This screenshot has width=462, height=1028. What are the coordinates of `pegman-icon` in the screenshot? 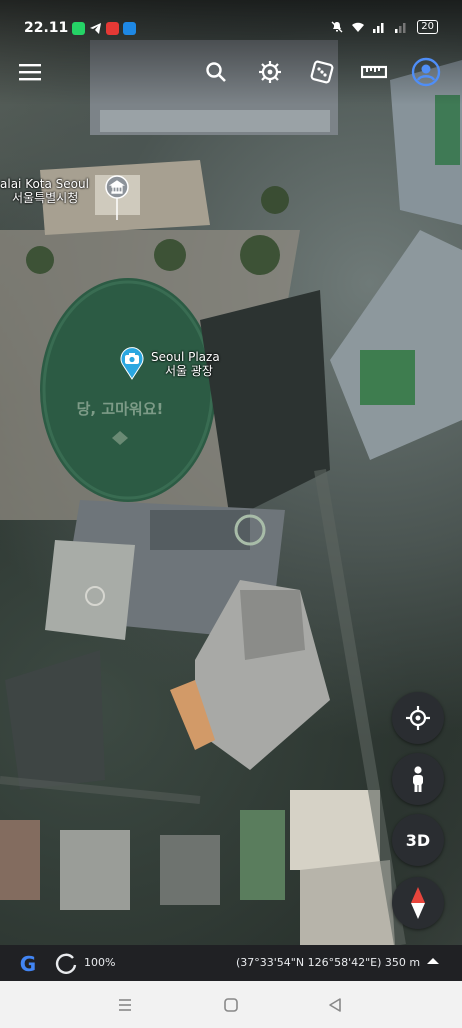 It's located at (418, 779).